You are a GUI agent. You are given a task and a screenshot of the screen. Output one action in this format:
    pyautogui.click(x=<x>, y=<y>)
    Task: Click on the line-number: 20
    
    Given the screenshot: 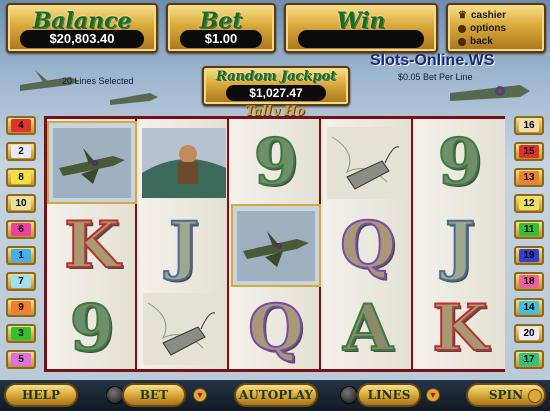 What is the action you would take?
    pyautogui.click(x=529, y=333)
    